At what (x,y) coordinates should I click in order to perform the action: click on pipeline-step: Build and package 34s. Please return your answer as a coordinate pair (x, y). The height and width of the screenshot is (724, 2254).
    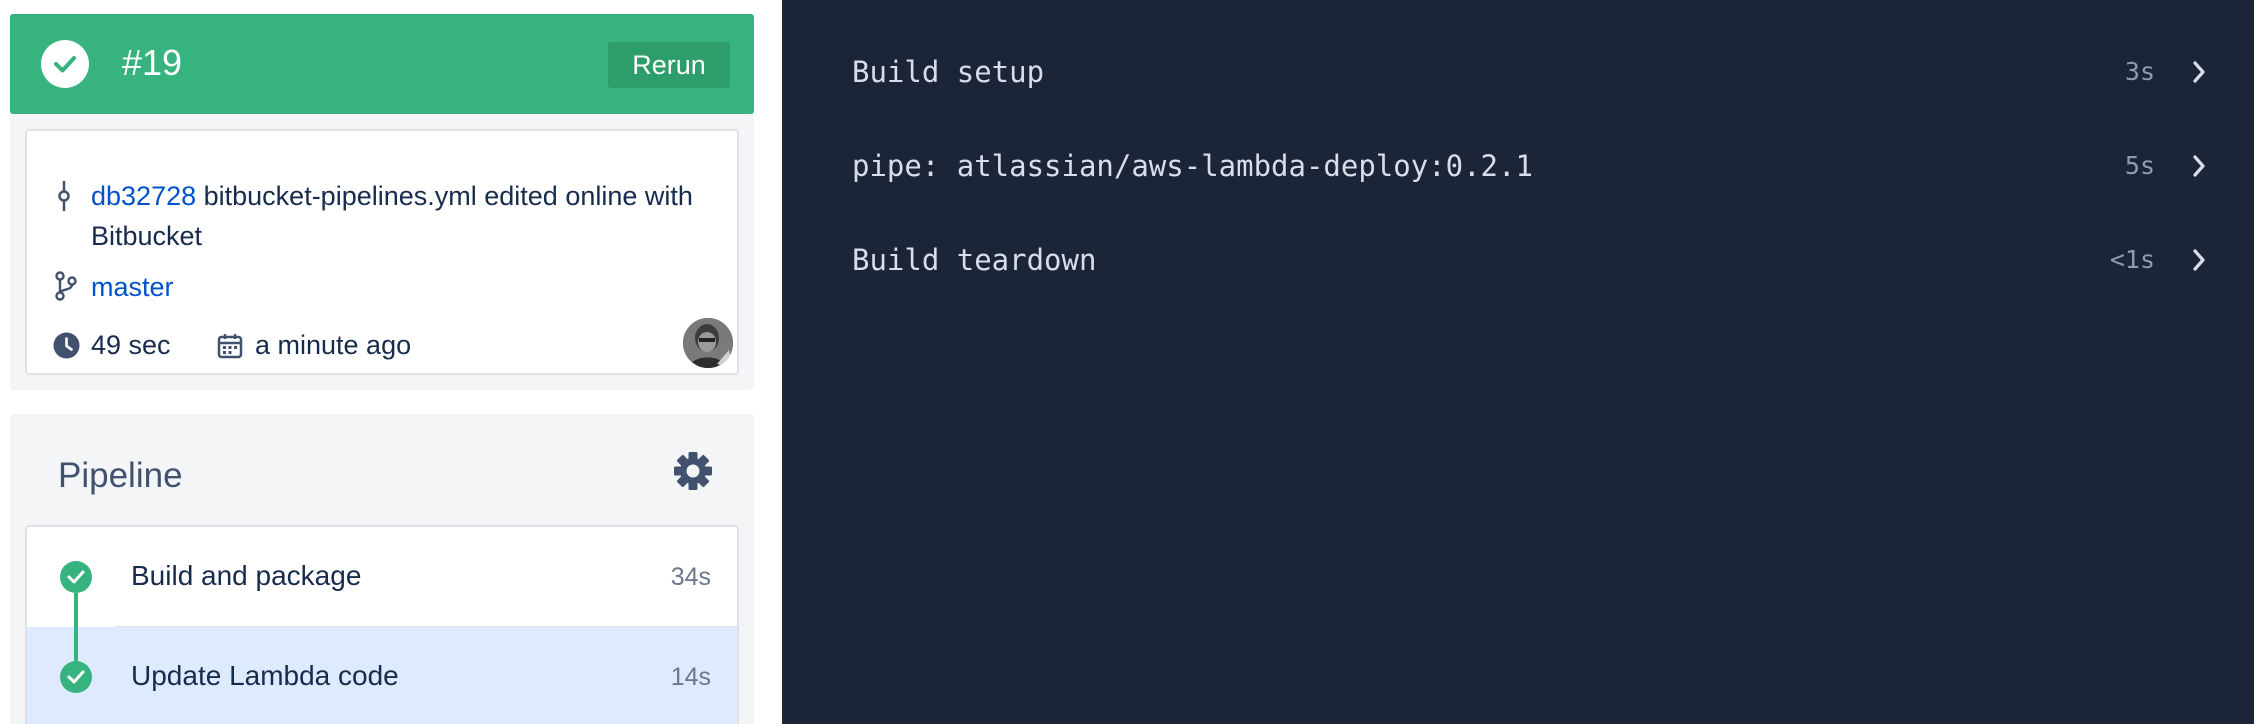
    Looking at the image, I should click on (382, 577).